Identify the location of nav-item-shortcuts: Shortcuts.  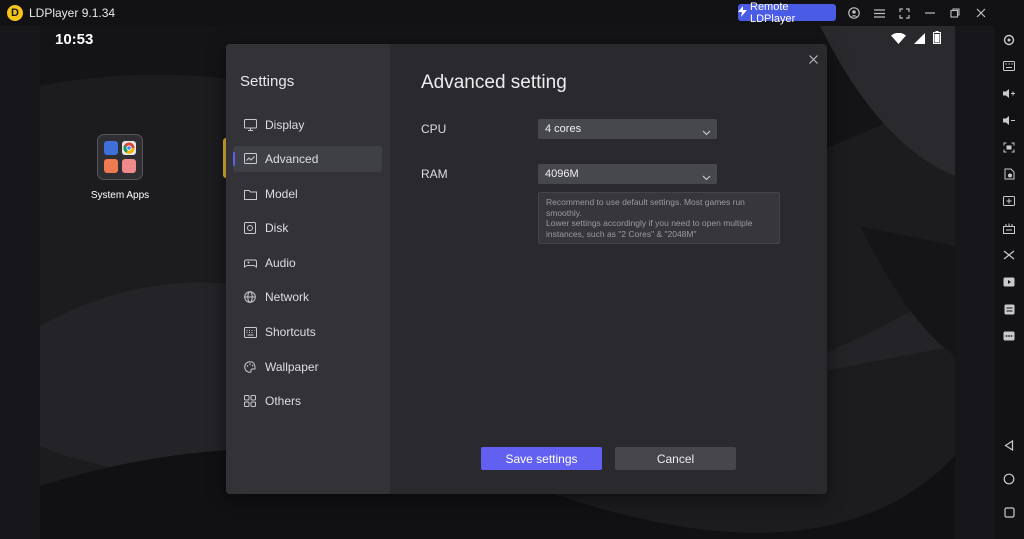
(307, 332).